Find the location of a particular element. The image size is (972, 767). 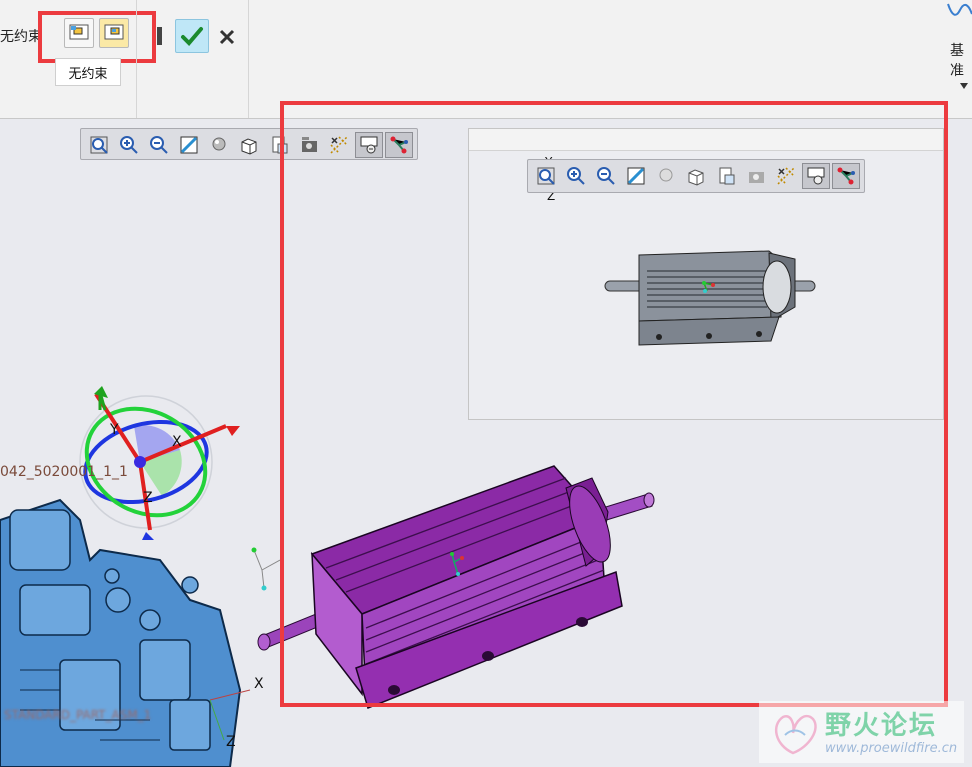

datum-dropdown-icon is located at coordinates (964, 86).